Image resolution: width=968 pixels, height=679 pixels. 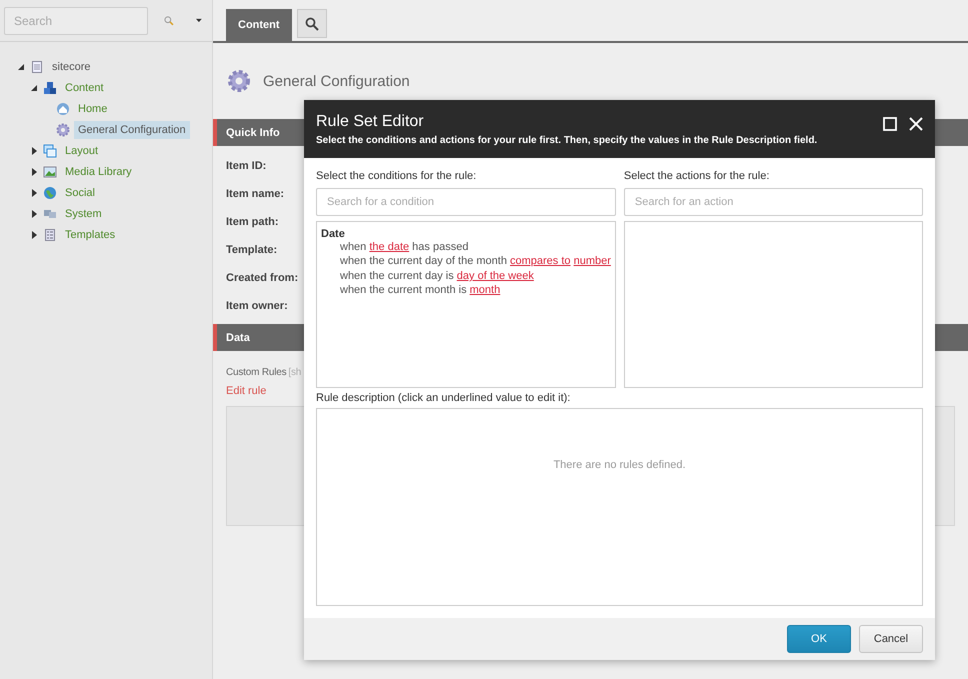 What do you see at coordinates (50, 235) in the screenshot?
I see `template-icon` at bounding box center [50, 235].